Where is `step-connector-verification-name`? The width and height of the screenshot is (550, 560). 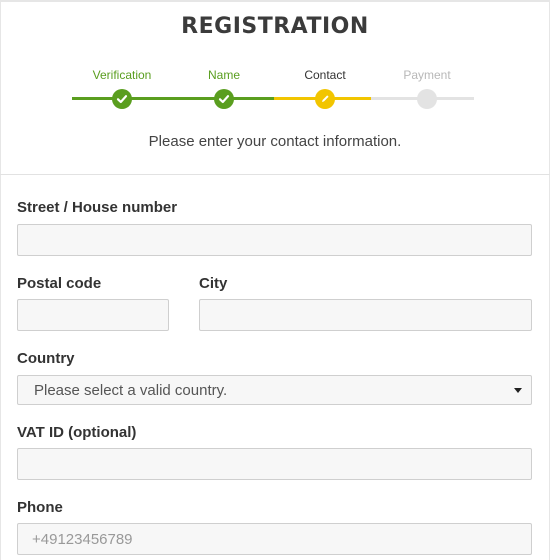
step-connector-verification-name is located at coordinates (173, 98).